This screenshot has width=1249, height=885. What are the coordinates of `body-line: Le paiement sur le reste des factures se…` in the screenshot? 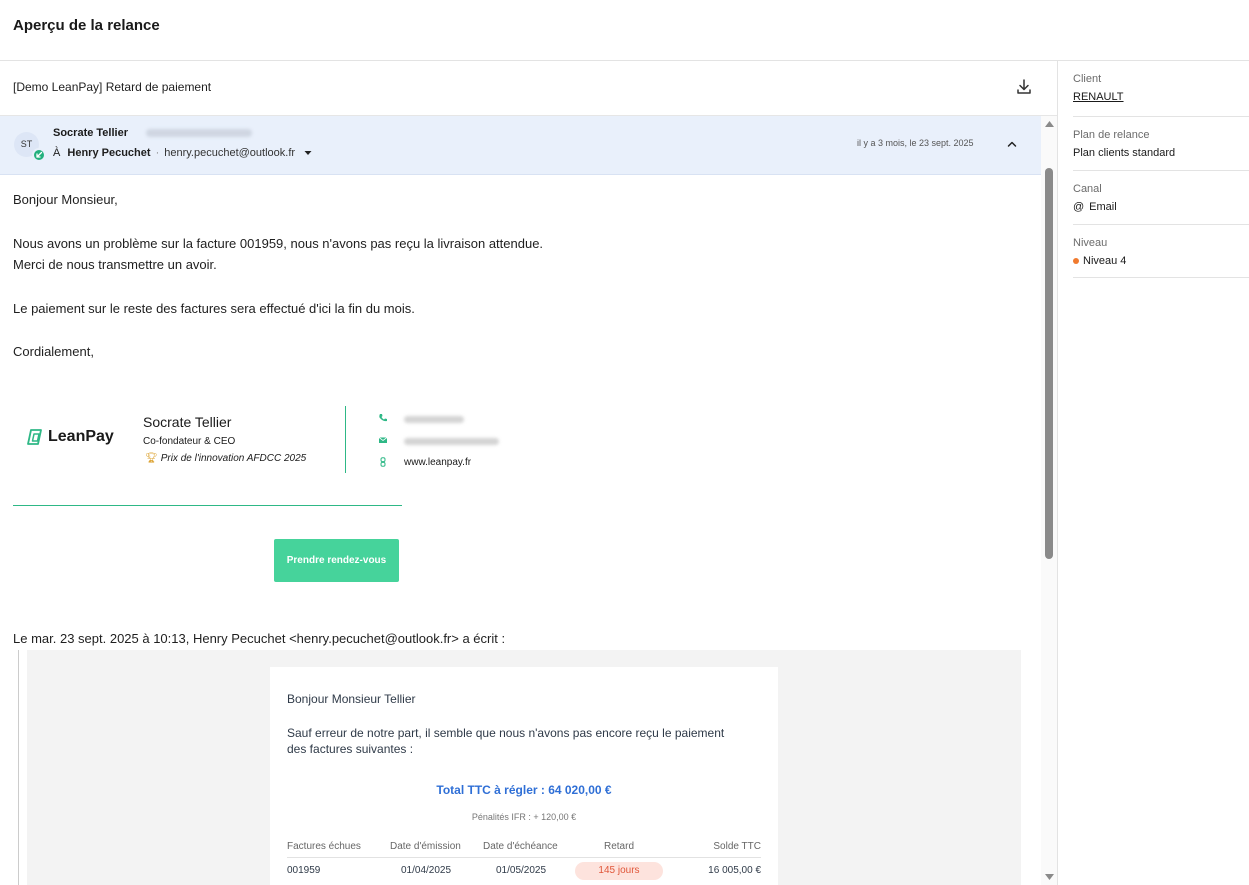 It's located at (214, 308).